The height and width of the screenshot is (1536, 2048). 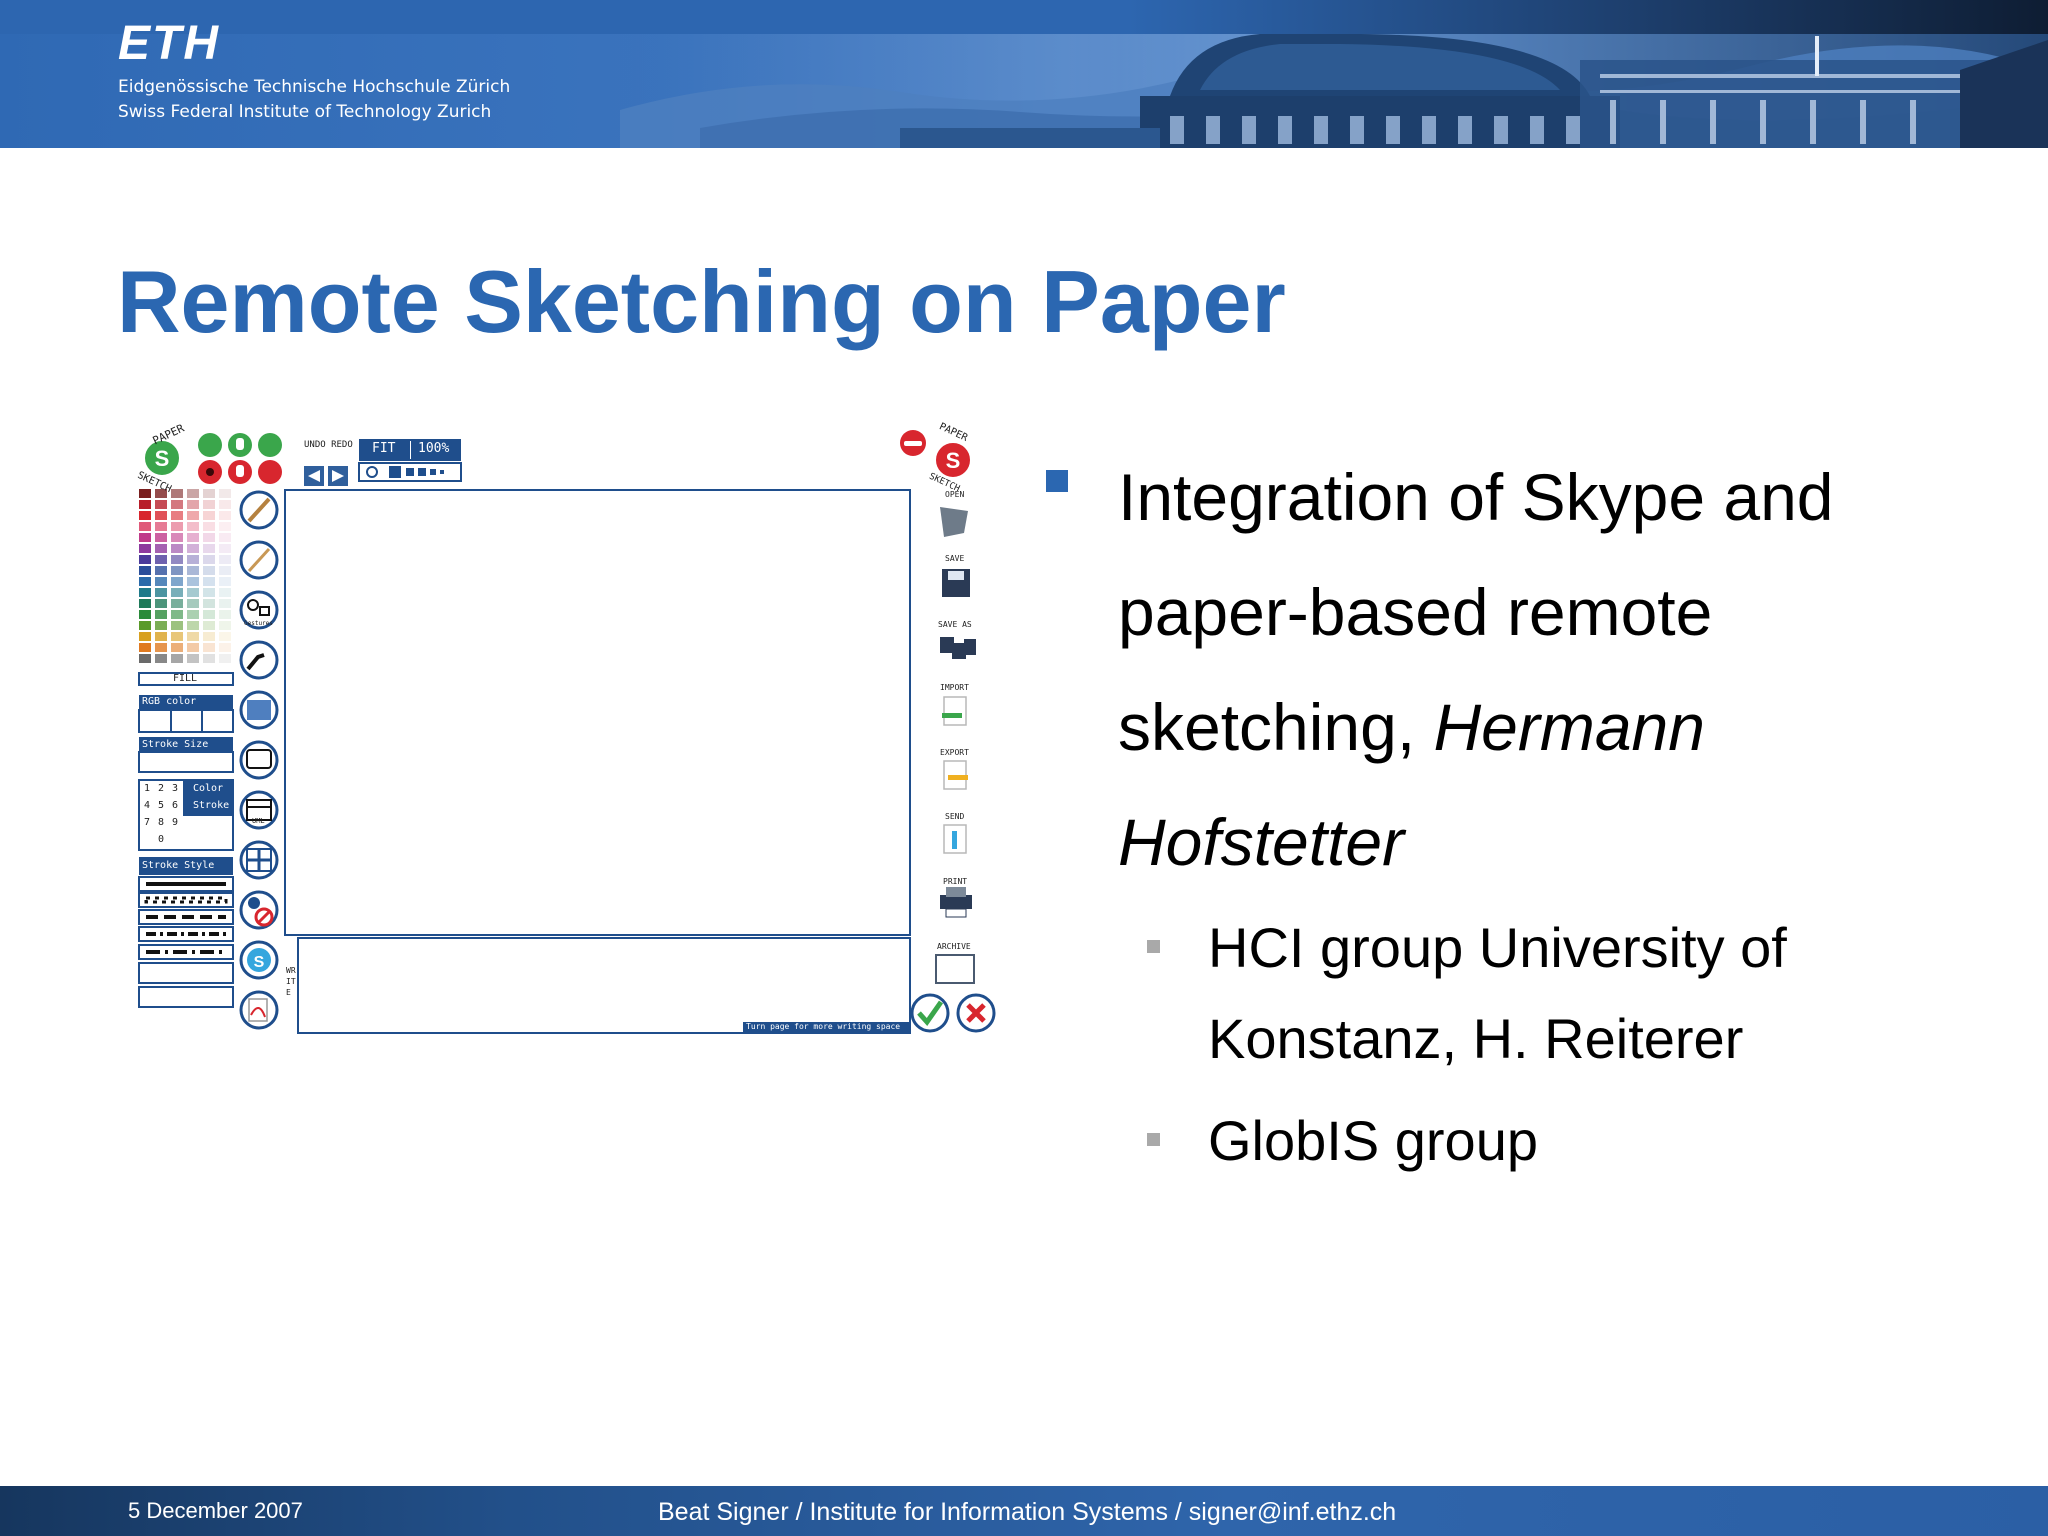 What do you see at coordinates (955, 558) in the screenshot?
I see `save-label: SAVE` at bounding box center [955, 558].